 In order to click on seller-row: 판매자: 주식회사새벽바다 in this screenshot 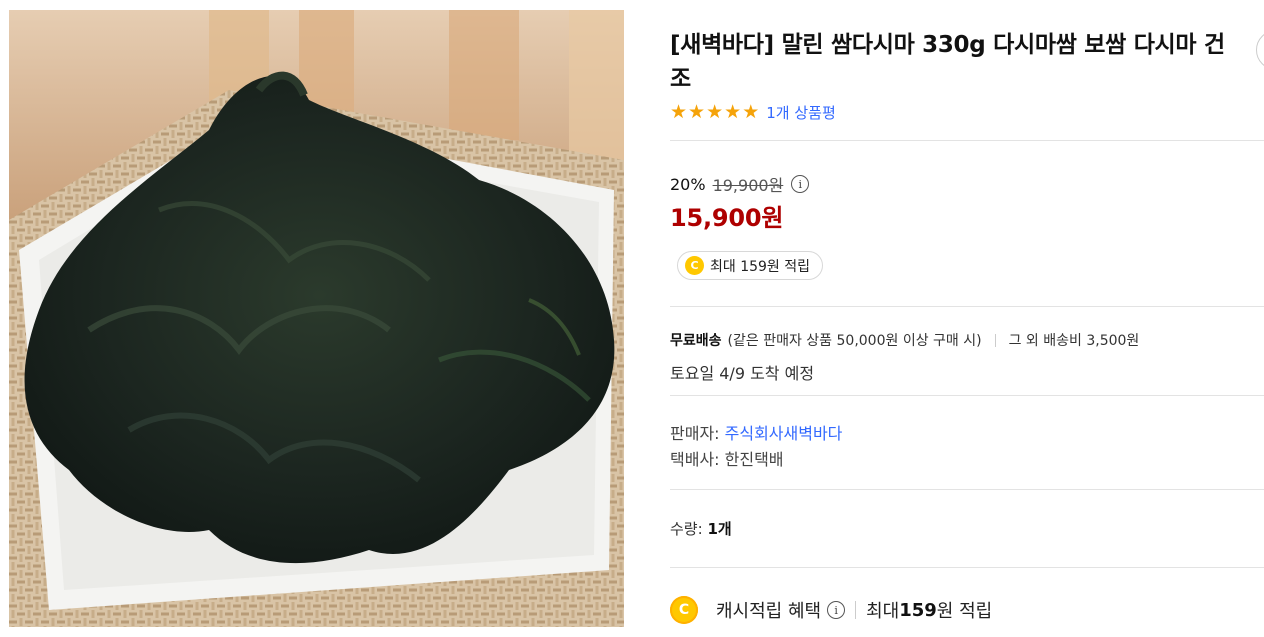, I will do `click(756, 432)`.